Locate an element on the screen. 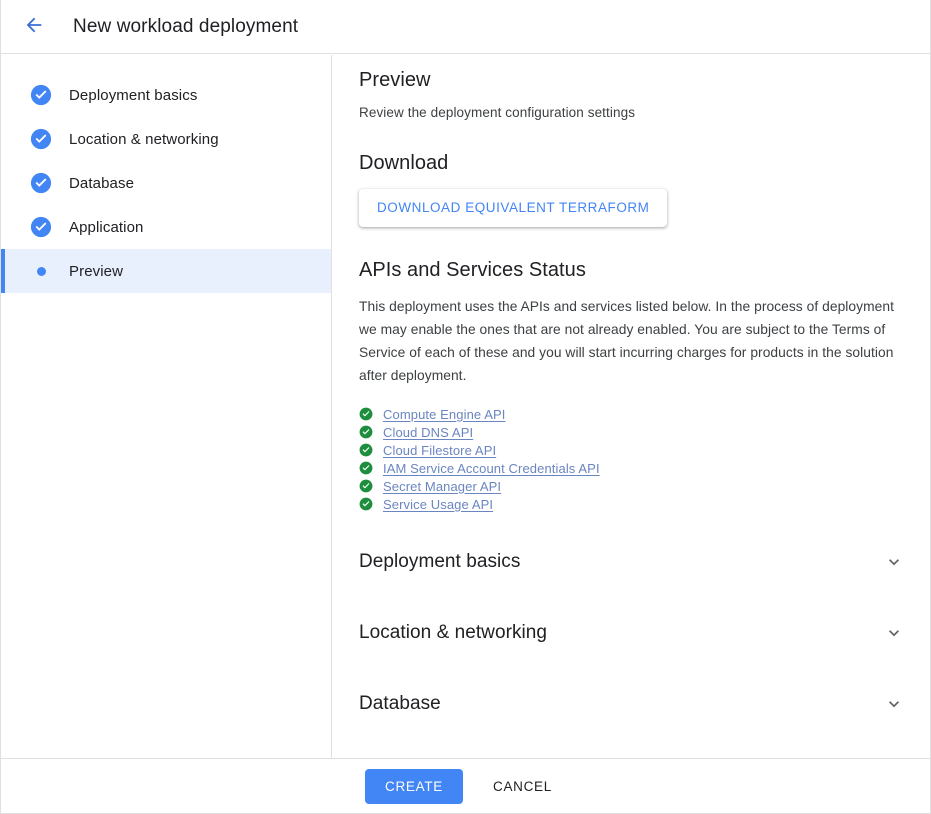 This screenshot has height=814, width=931. sidebar-item-label: Application is located at coordinates (106, 227).